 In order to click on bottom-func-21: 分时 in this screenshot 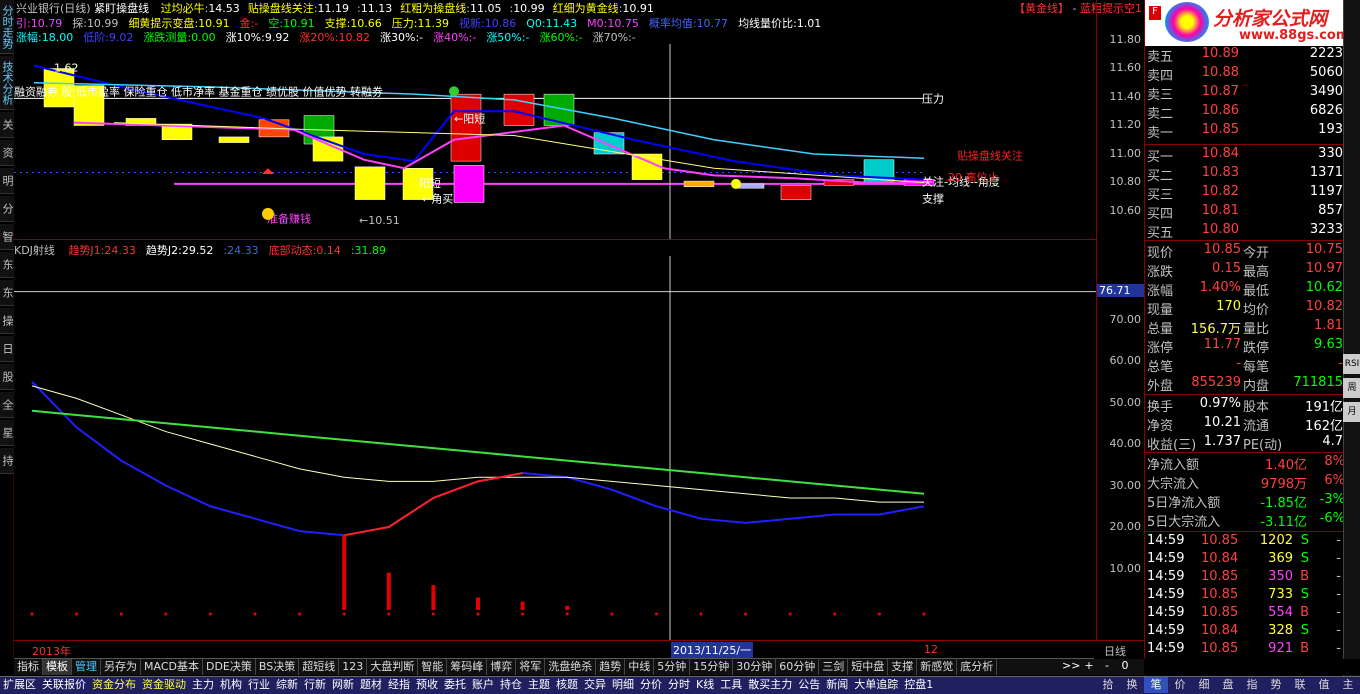, I will do `click(679, 685)`.